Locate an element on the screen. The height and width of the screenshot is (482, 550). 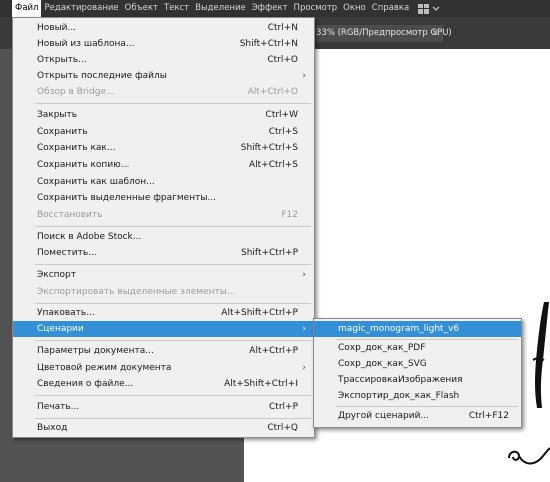
menu-object: Объект is located at coordinates (141, 8).